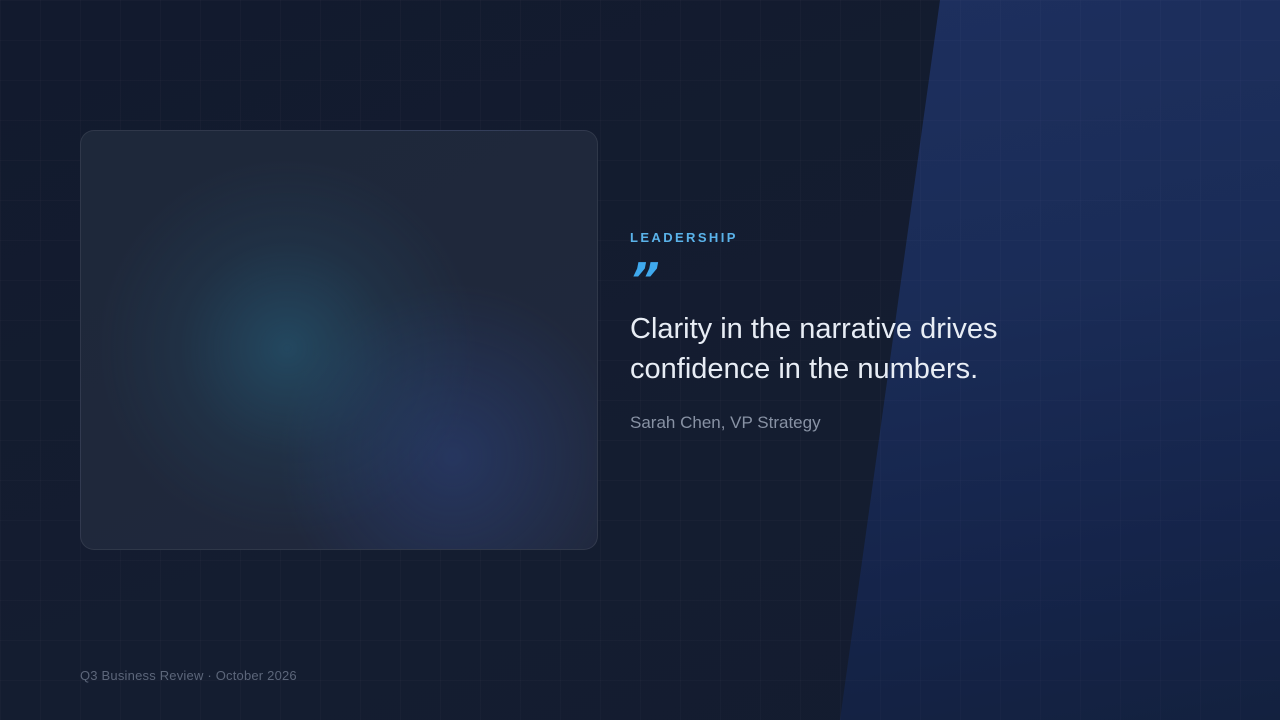 Image resolution: width=1280 pixels, height=720 pixels. Describe the element at coordinates (645, 280) in the screenshot. I see `quote-glyph: ”` at that location.